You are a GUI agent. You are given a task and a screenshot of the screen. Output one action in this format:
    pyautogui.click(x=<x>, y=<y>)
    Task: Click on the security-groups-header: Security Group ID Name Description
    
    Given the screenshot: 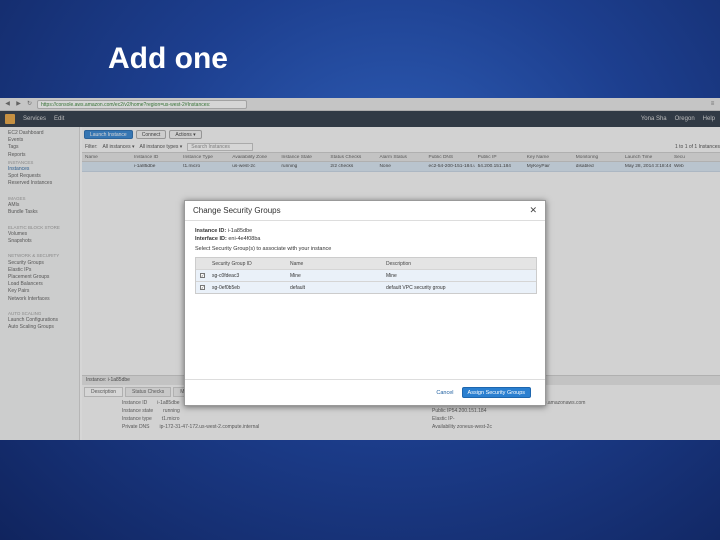 What is the action you would take?
    pyautogui.click(x=366, y=263)
    